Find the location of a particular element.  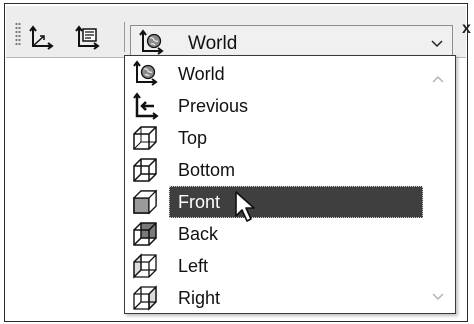

list-item-front: Front is located at coordinates (276, 202).